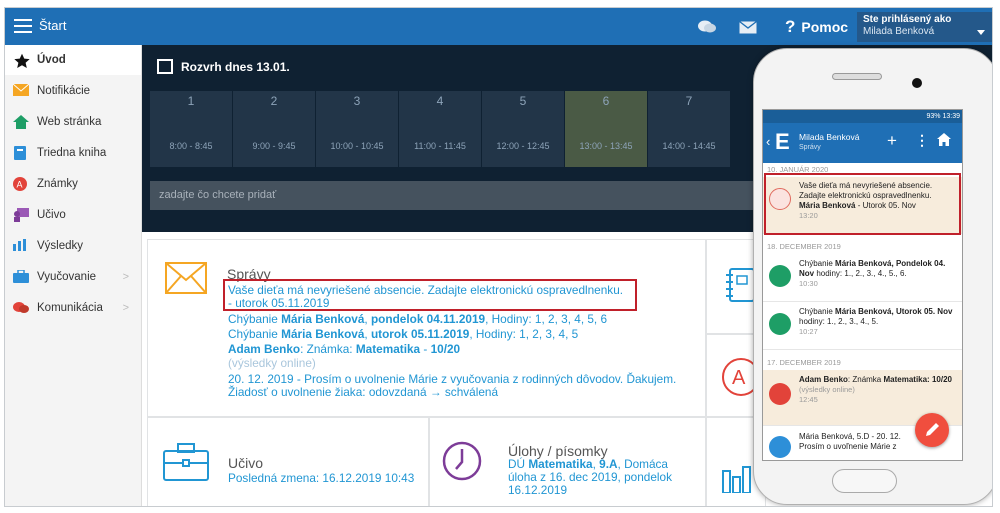 The height and width of the screenshot is (513, 1000). Describe the element at coordinates (21, 61) in the screenshot. I see `star-icon` at that location.